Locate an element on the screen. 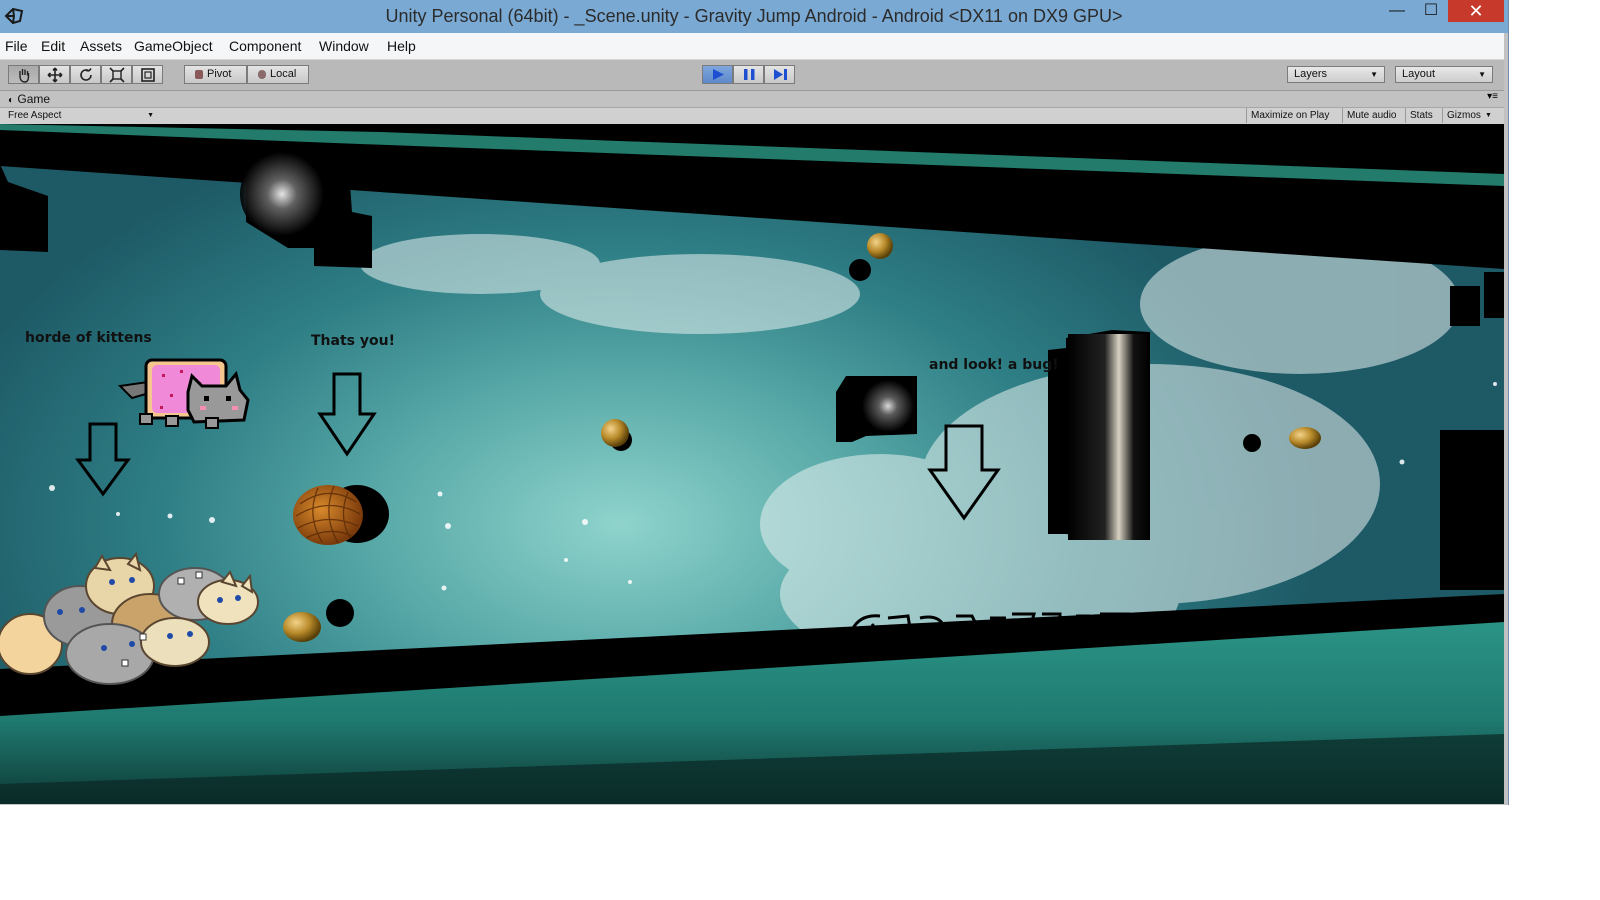 The width and height of the screenshot is (1600, 900). pivot-toggle: Pivot is located at coordinates (215, 74).